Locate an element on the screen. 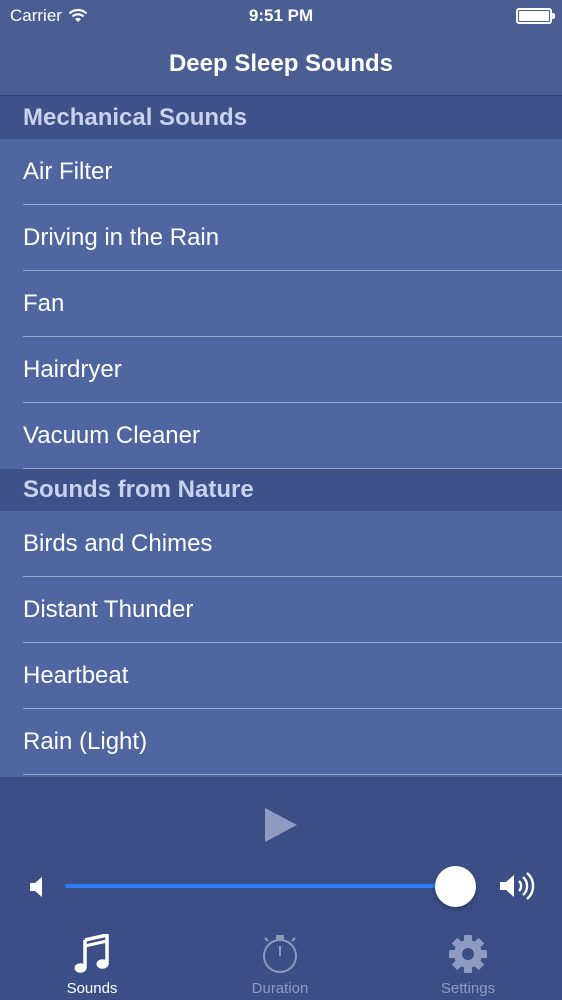  tab-duration-label: Duration is located at coordinates (280, 988).